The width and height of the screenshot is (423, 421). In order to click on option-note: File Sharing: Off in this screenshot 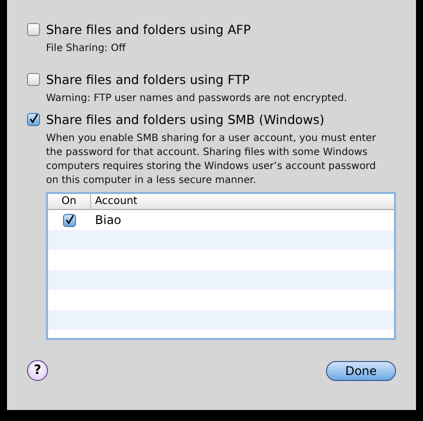, I will do `click(86, 49)`.